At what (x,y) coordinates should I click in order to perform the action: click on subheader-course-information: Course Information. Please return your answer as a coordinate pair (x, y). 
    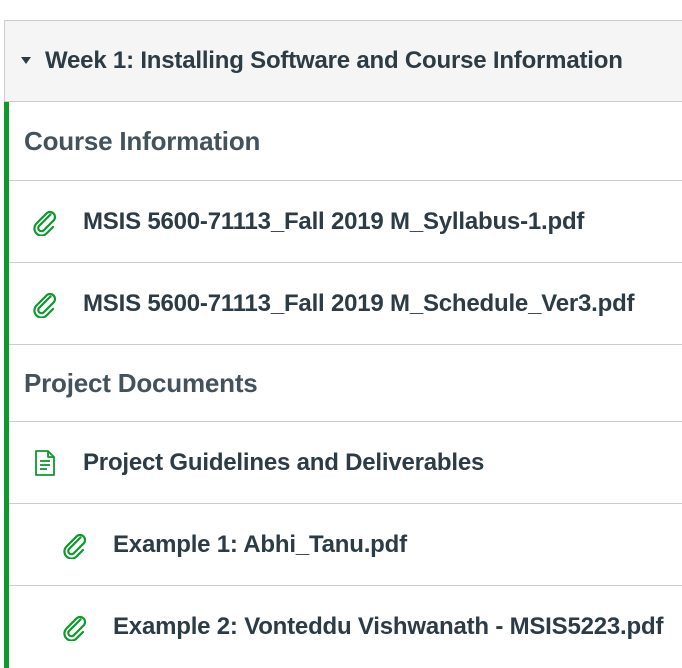
    Looking at the image, I should click on (345, 141).